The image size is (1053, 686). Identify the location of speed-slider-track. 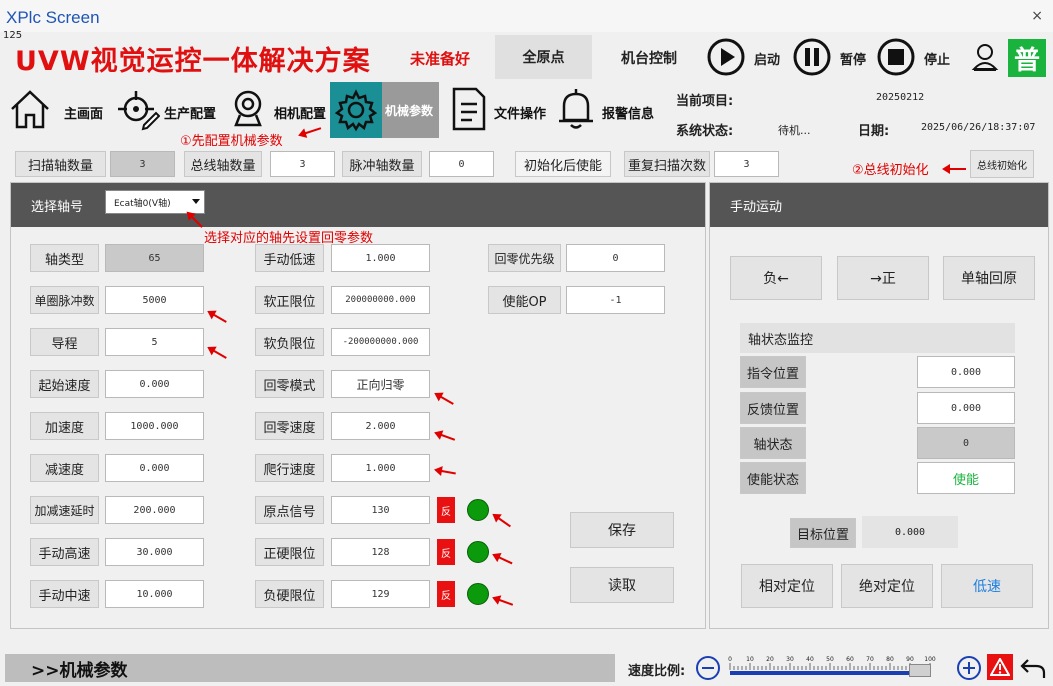
(830, 673).